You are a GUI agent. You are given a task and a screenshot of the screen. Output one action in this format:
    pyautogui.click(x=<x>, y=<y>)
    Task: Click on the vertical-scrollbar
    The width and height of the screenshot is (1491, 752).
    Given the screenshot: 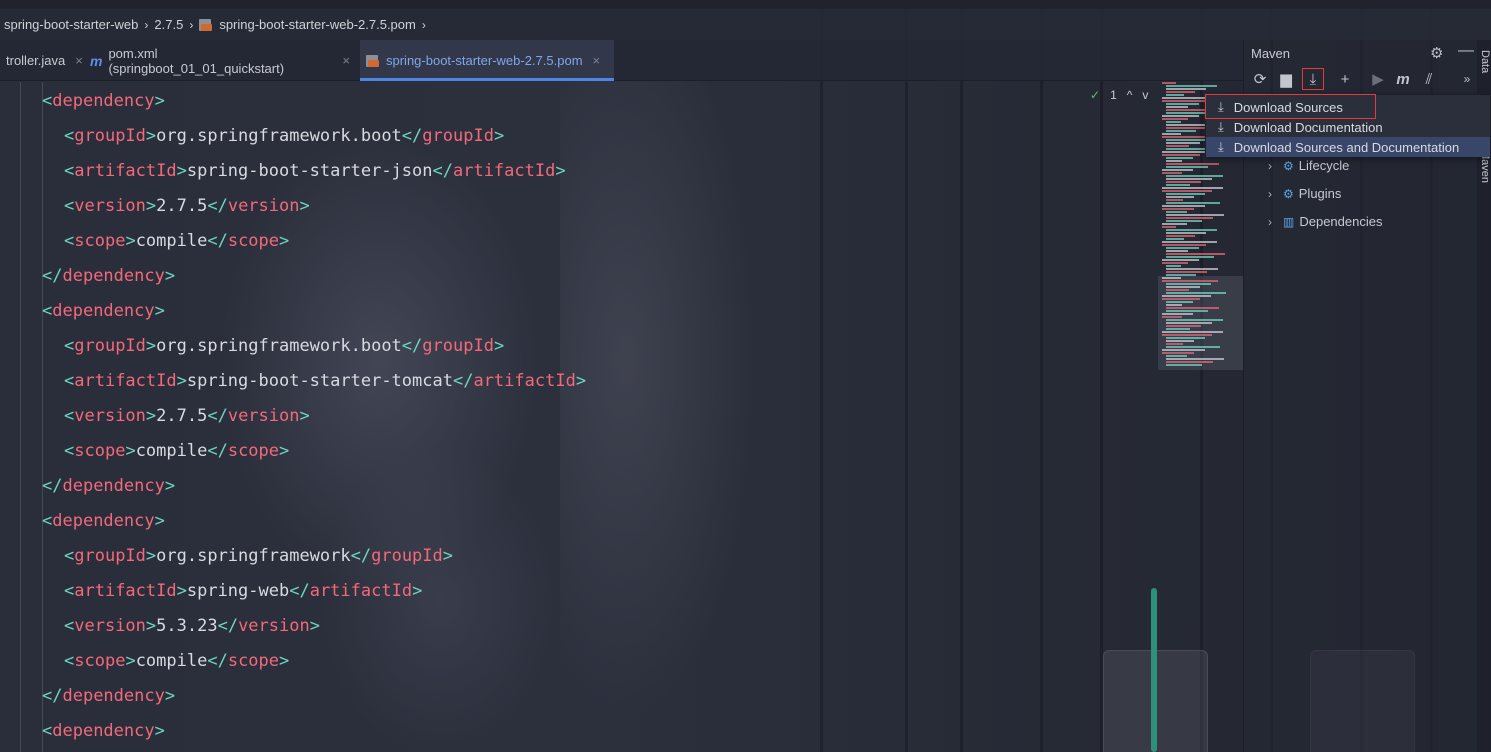 What is the action you would take?
    pyautogui.click(x=1154, y=670)
    